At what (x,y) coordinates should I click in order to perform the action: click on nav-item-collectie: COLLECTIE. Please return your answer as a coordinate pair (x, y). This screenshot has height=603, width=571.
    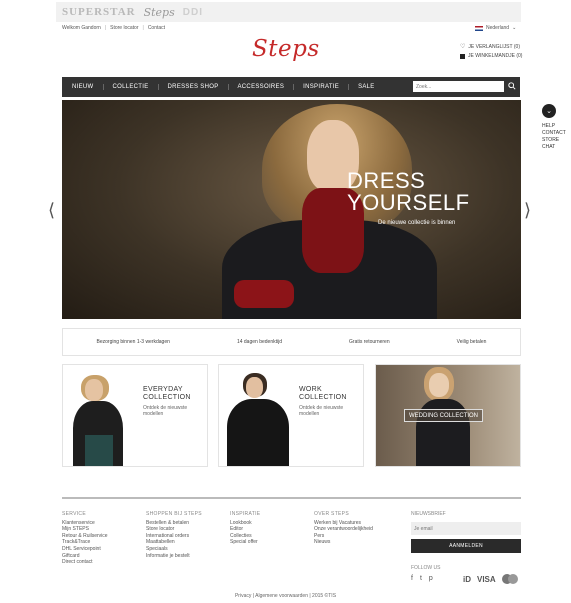
    Looking at the image, I should click on (136, 87).